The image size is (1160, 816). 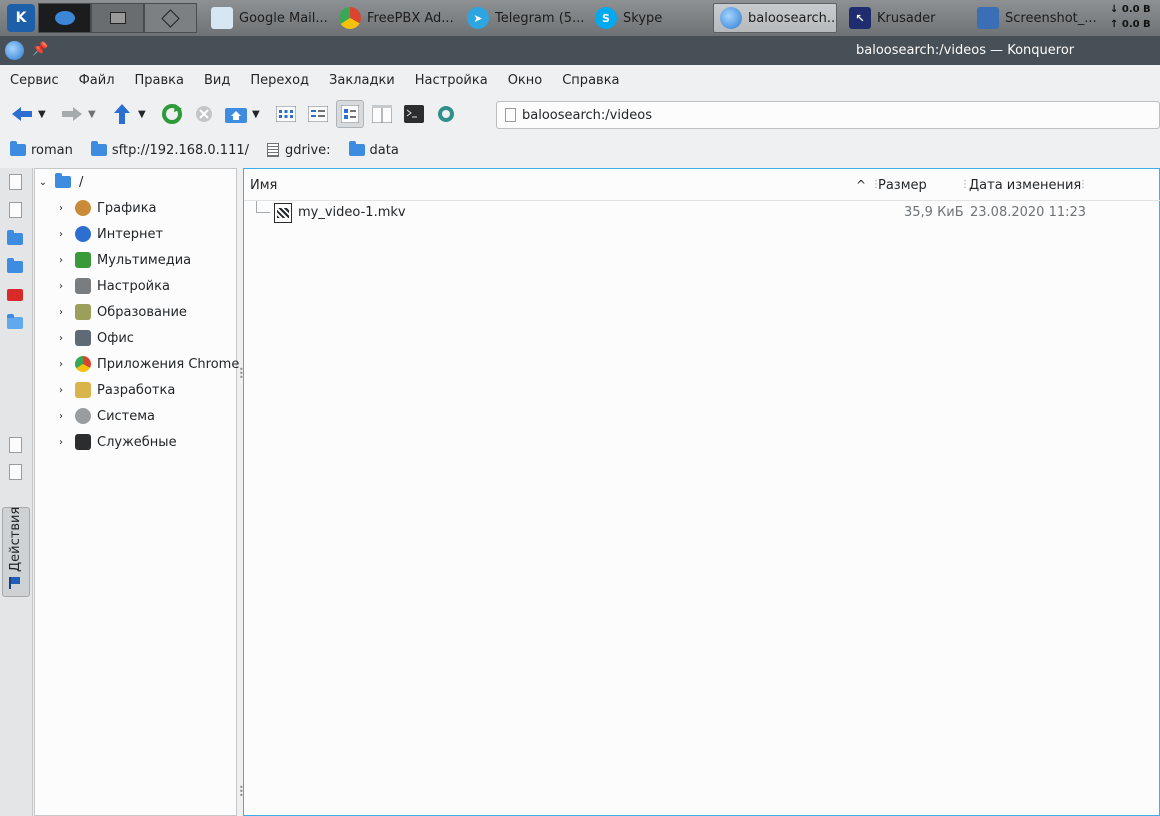 What do you see at coordinates (169, 149) in the screenshot?
I see `bookmark-sftp: sftp://192.168.0.111/` at bounding box center [169, 149].